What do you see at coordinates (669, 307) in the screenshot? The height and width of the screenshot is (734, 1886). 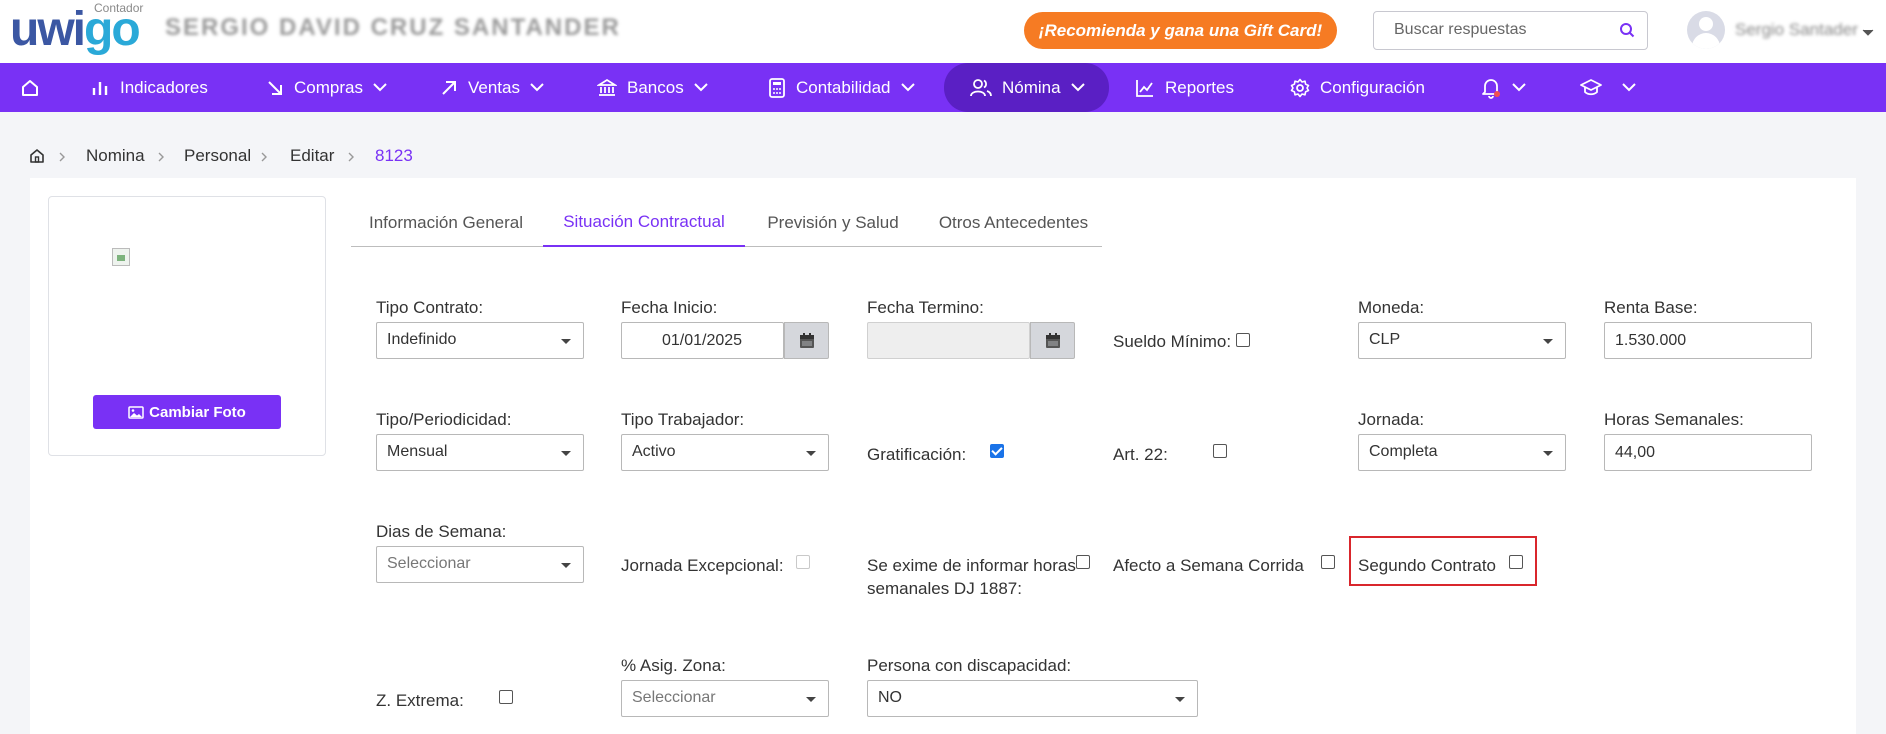 I see `fecha-inicio-label: Fecha Inicio:` at bounding box center [669, 307].